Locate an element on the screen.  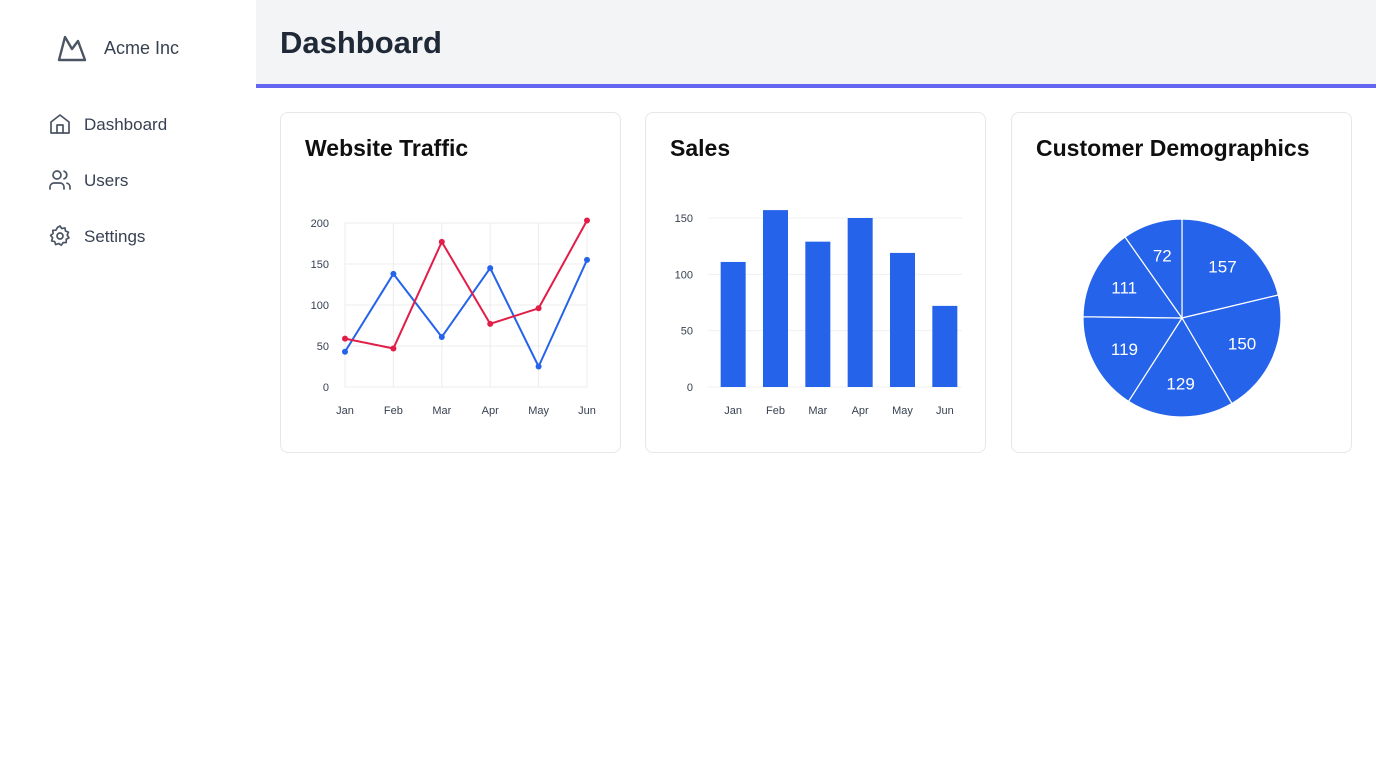
sidebar-item-label: Dashboard is located at coordinates (126, 124).